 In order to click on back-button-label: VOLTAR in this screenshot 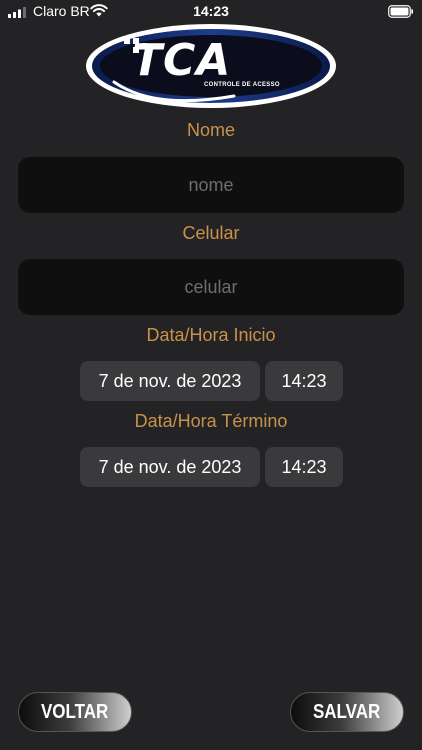, I will do `click(75, 711)`.